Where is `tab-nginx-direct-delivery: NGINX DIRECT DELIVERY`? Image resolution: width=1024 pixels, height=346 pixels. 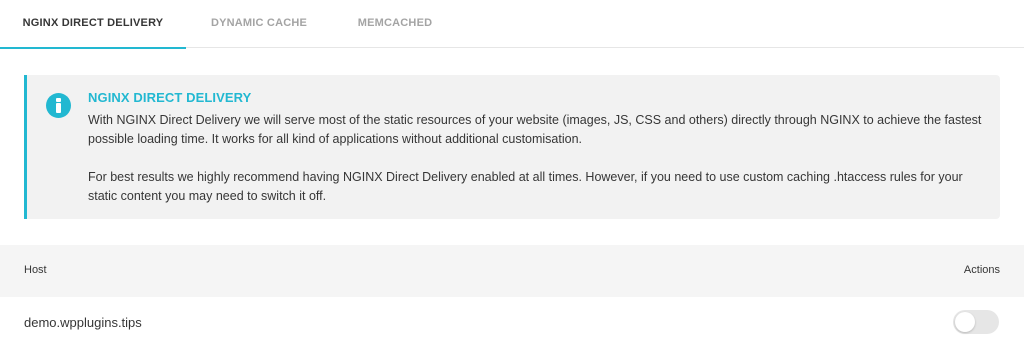 tab-nginx-direct-delivery: NGINX DIRECT DELIVERY is located at coordinates (93, 24).